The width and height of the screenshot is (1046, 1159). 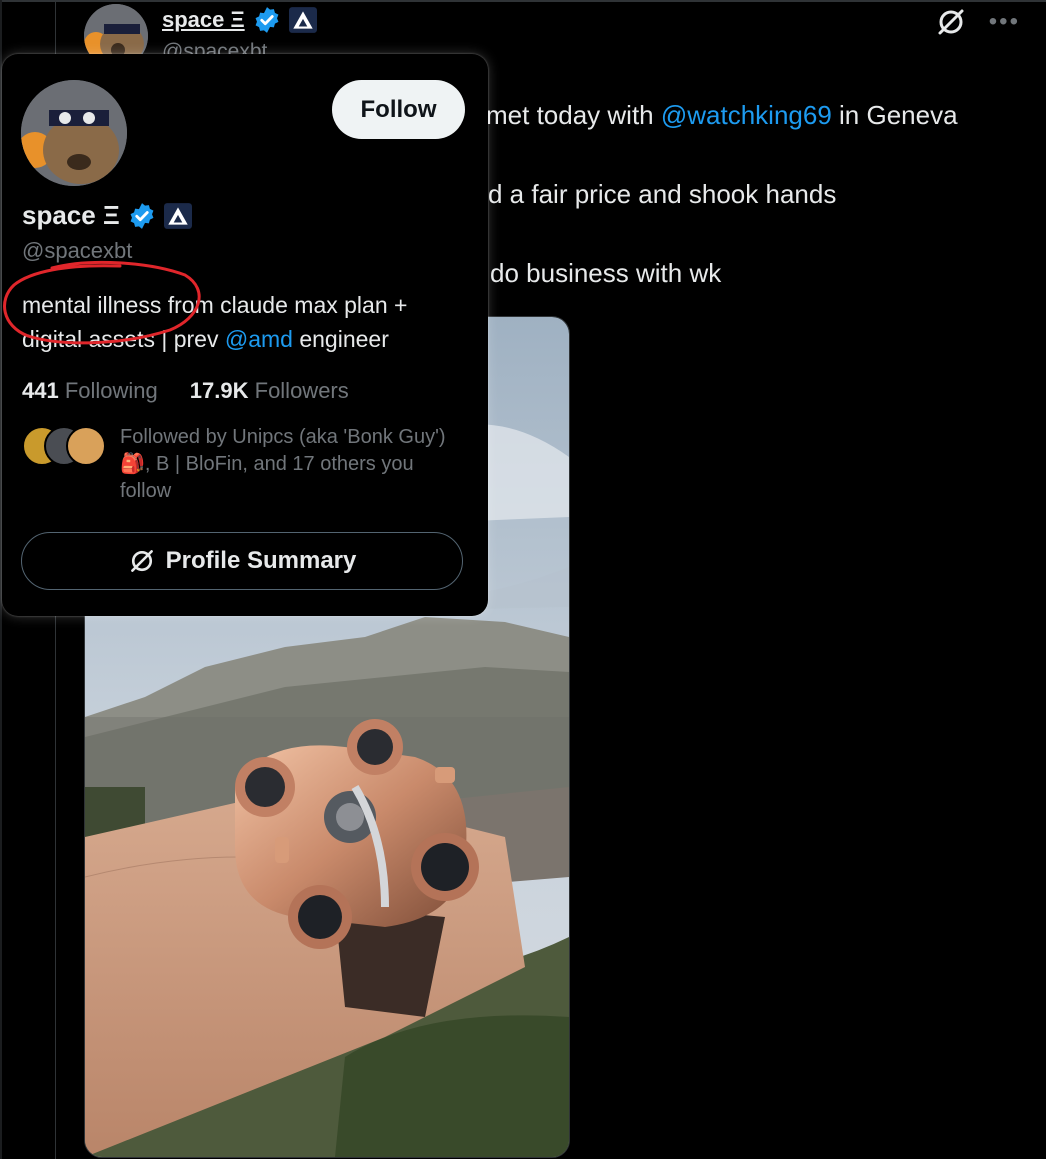 I want to click on followers-label: Followers, so click(x=301, y=390).